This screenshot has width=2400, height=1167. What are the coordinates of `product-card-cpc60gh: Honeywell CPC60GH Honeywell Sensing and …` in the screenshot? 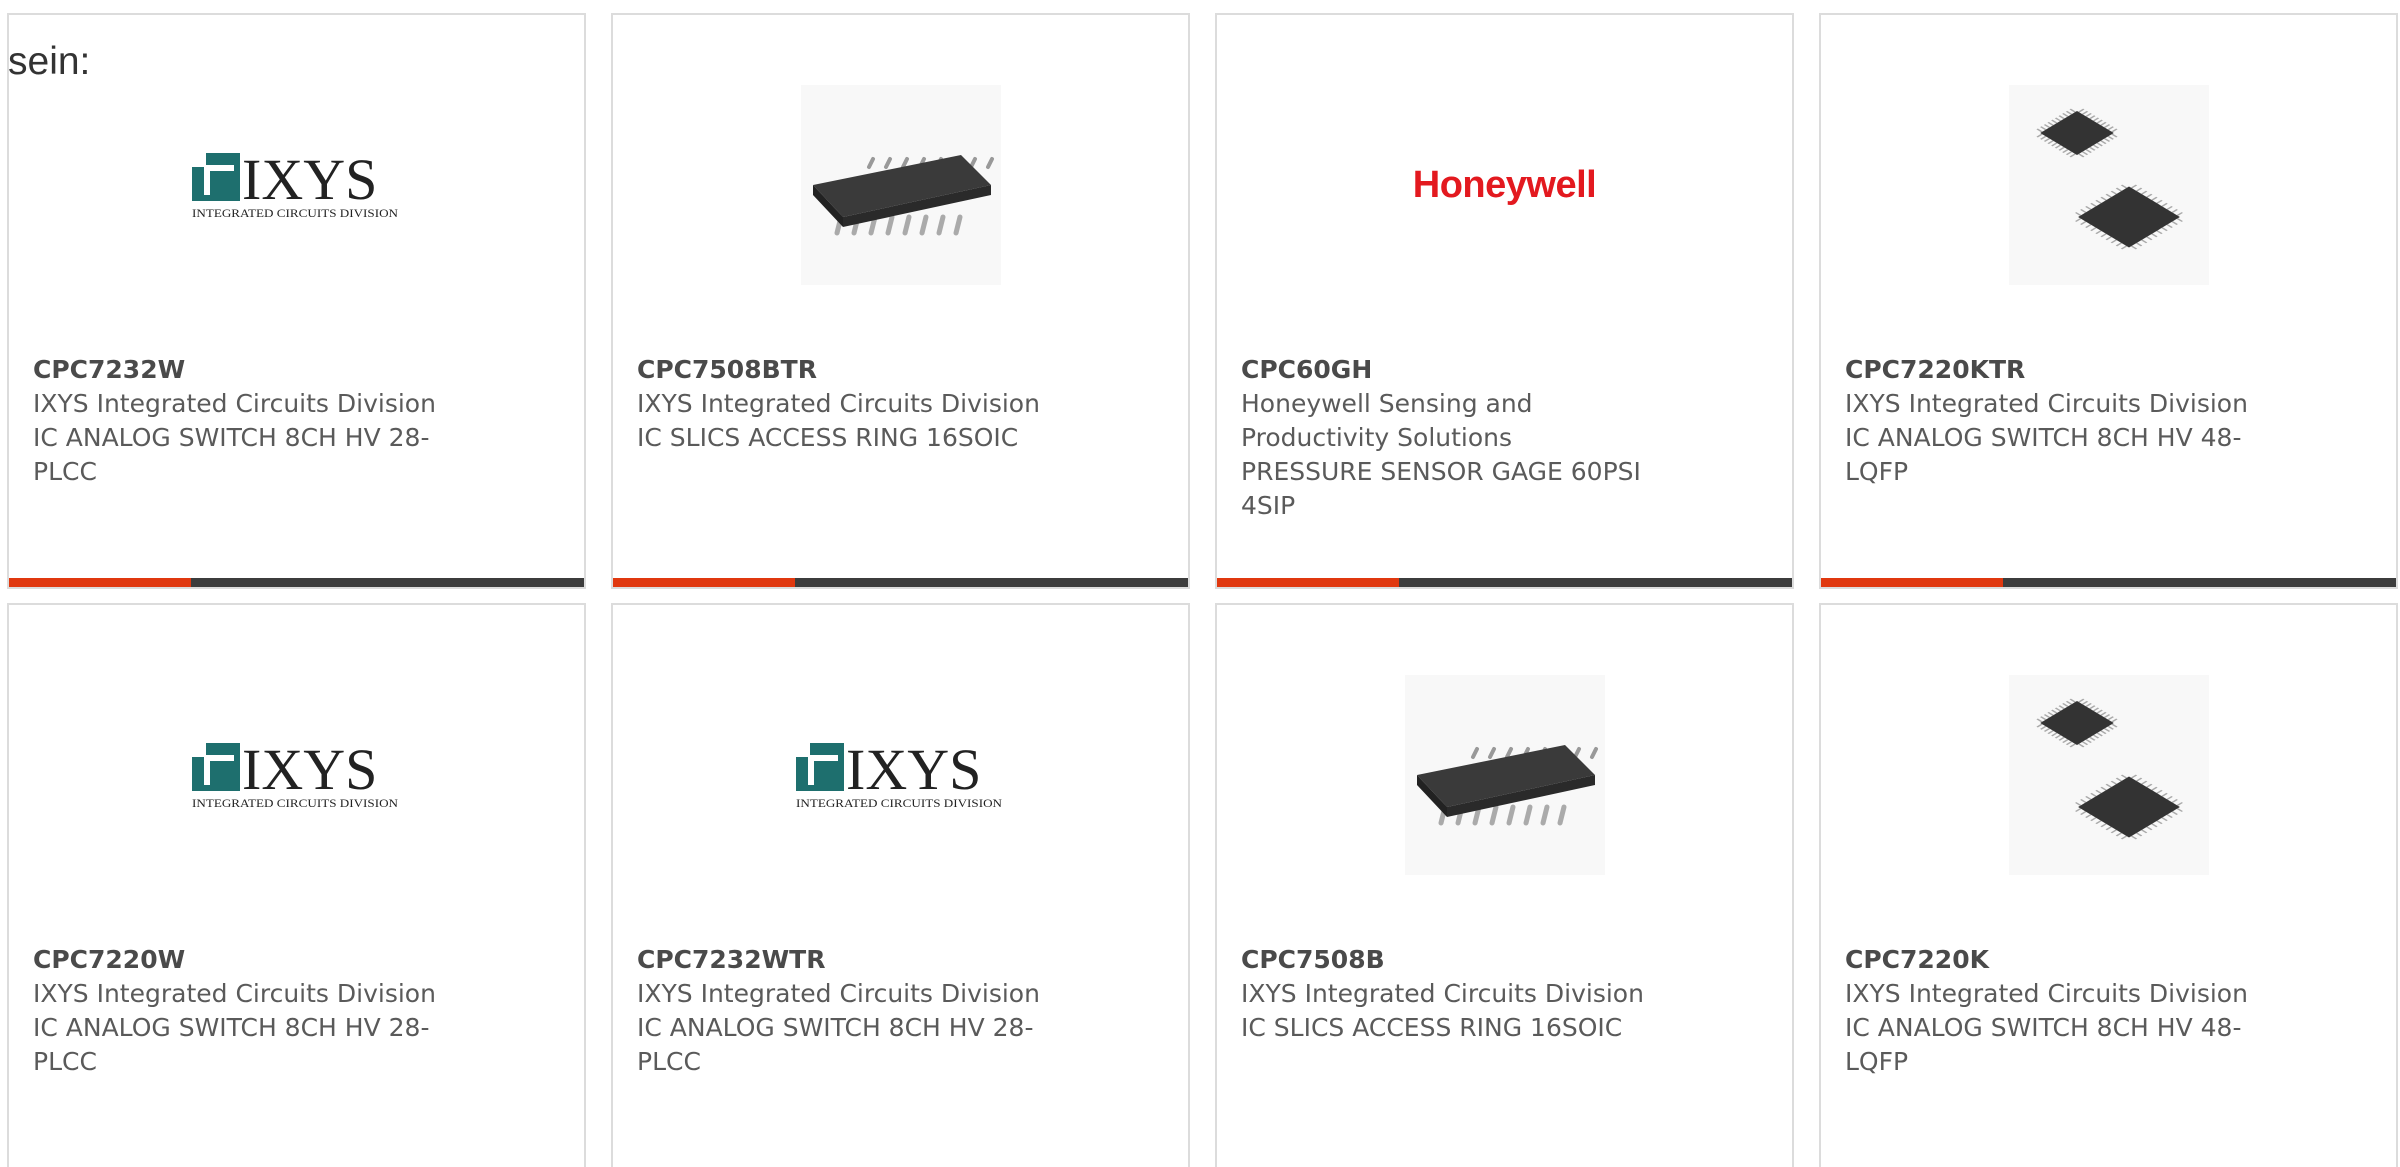 It's located at (1504, 301).